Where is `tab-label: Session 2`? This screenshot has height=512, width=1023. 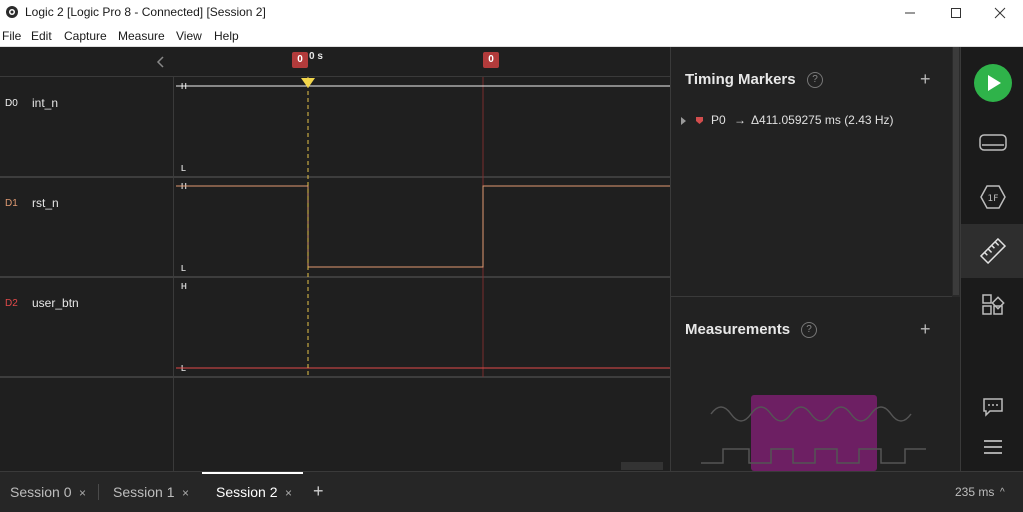
tab-label: Session 2 is located at coordinates (247, 492).